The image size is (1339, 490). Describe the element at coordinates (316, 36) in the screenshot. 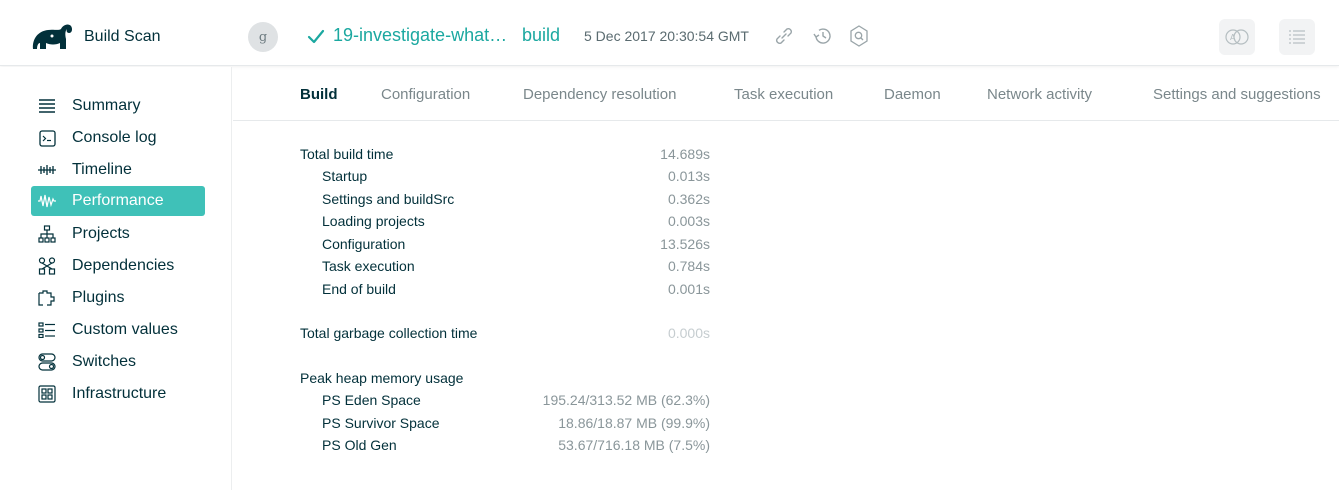

I see `success-check-icon` at that location.